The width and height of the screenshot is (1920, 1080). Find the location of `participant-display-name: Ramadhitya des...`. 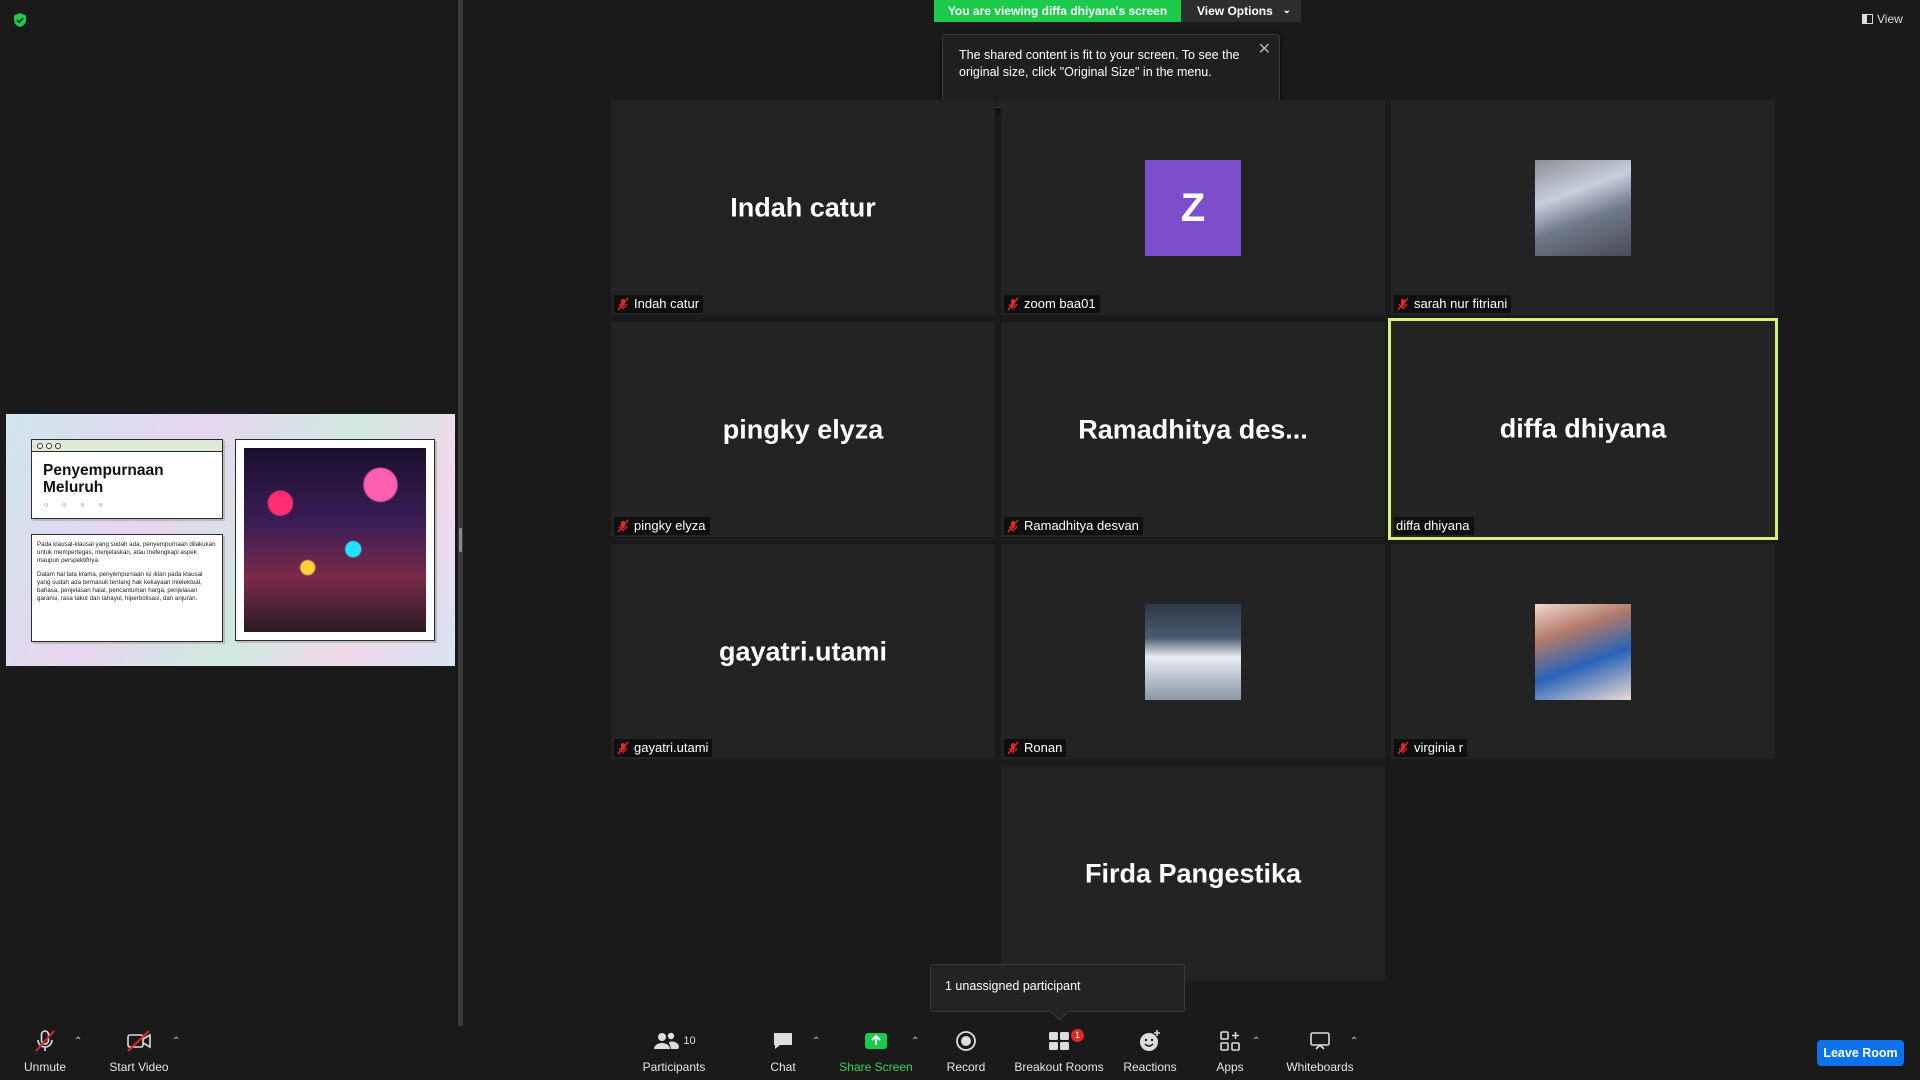

participant-display-name: Ramadhitya des... is located at coordinates (1193, 429).